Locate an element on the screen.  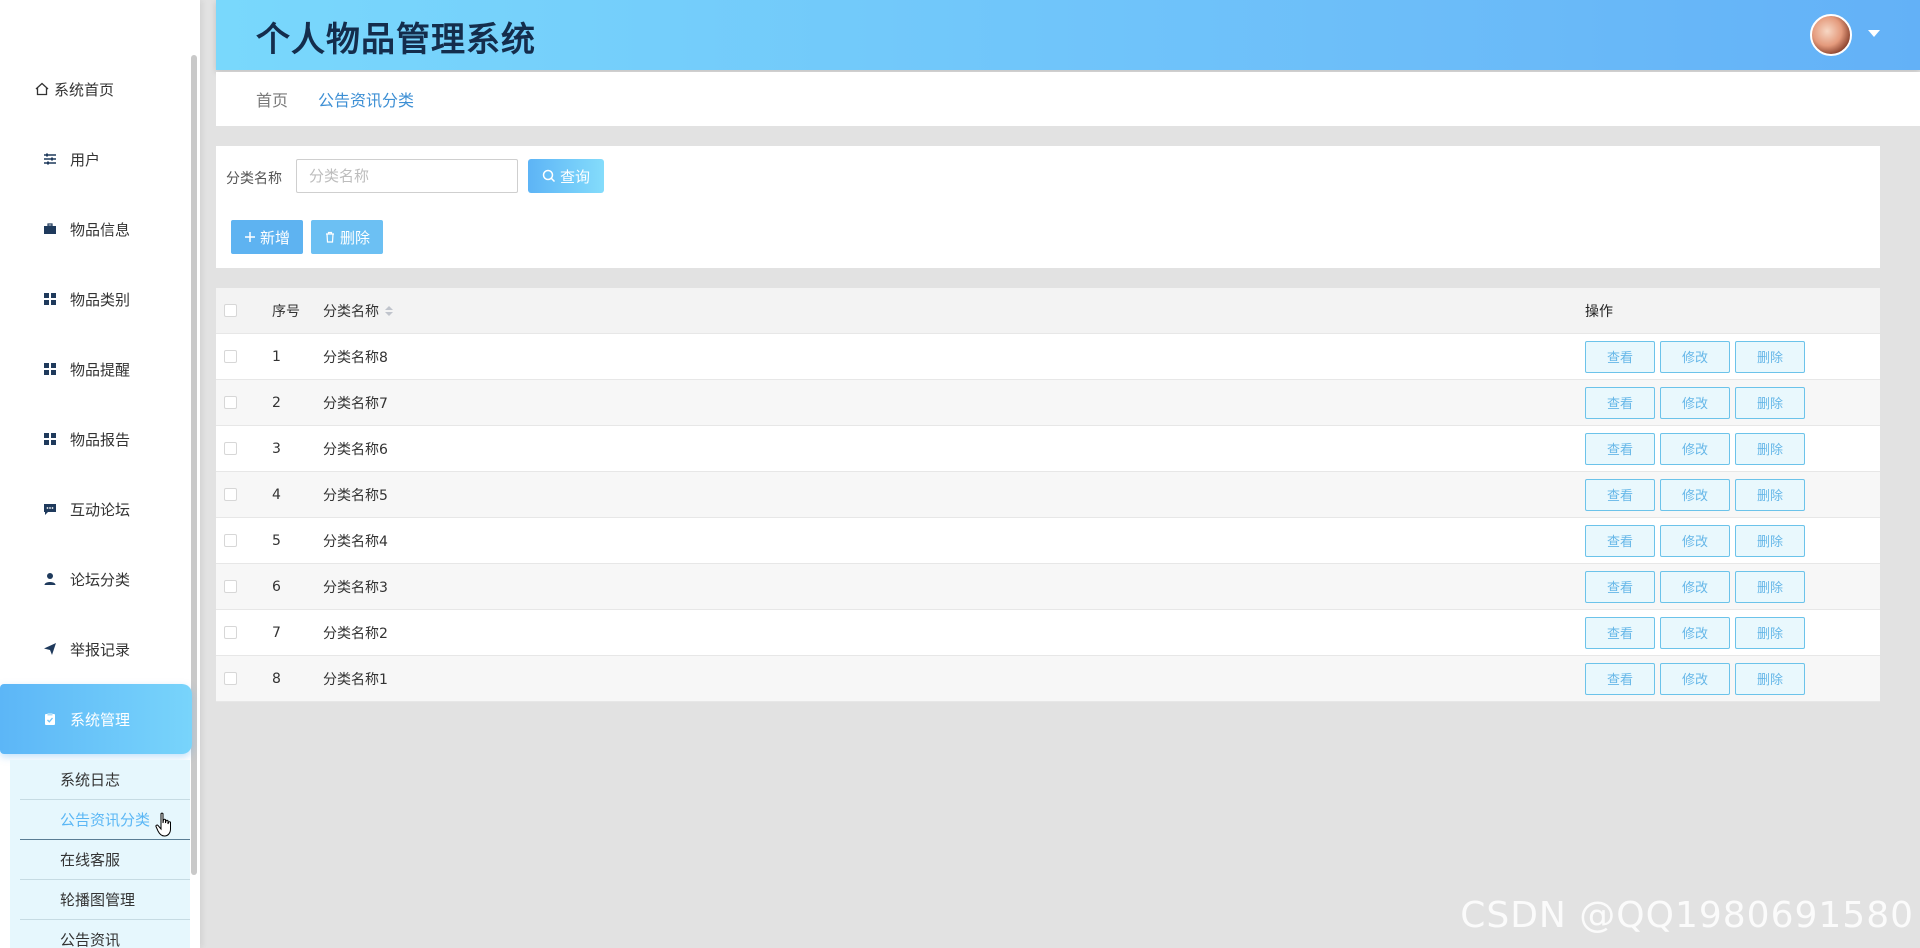
sidebar-item-users: 用户 is located at coordinates (96, 159).